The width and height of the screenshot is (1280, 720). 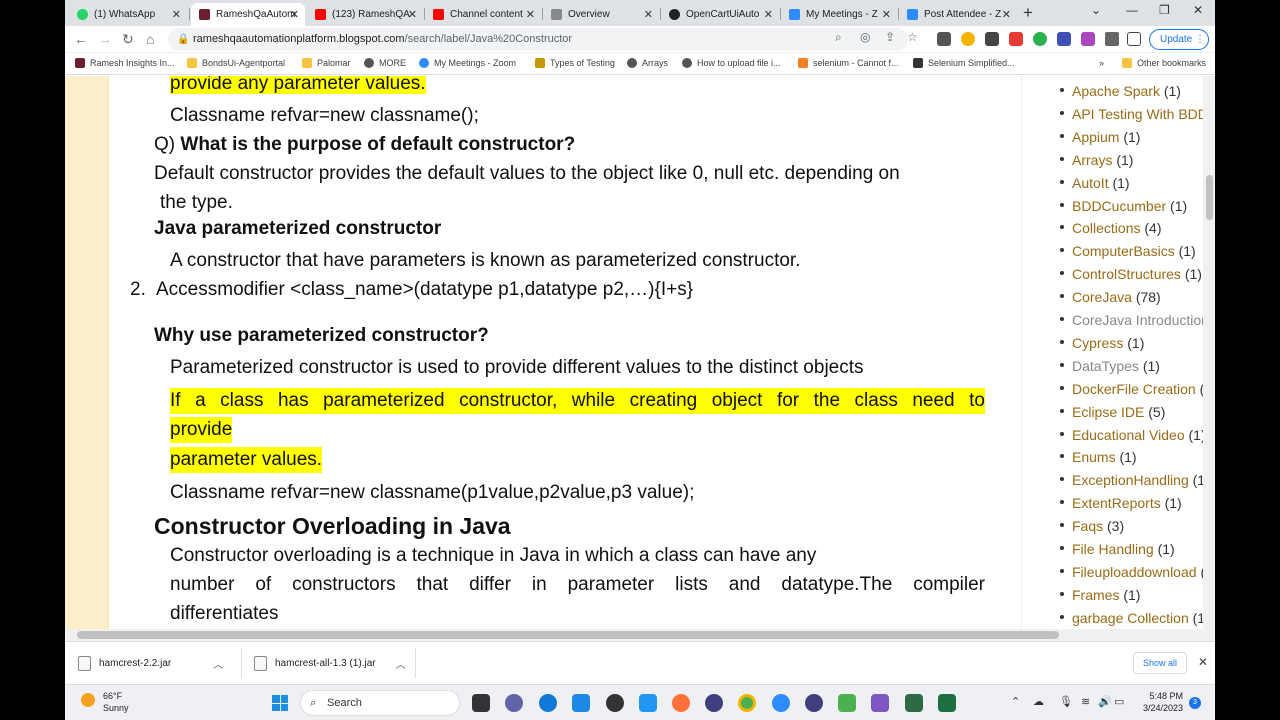 I want to click on extension-selectors-icon, so click(x=992, y=39).